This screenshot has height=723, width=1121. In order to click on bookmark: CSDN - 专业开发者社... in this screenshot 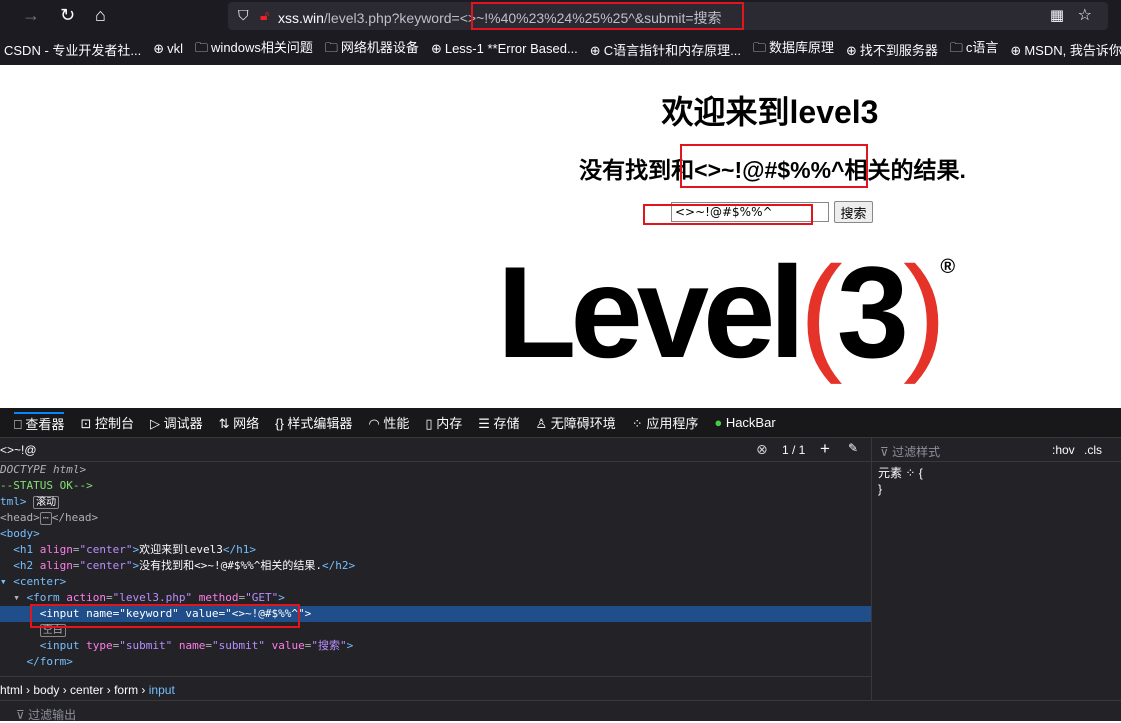, I will do `click(72, 49)`.